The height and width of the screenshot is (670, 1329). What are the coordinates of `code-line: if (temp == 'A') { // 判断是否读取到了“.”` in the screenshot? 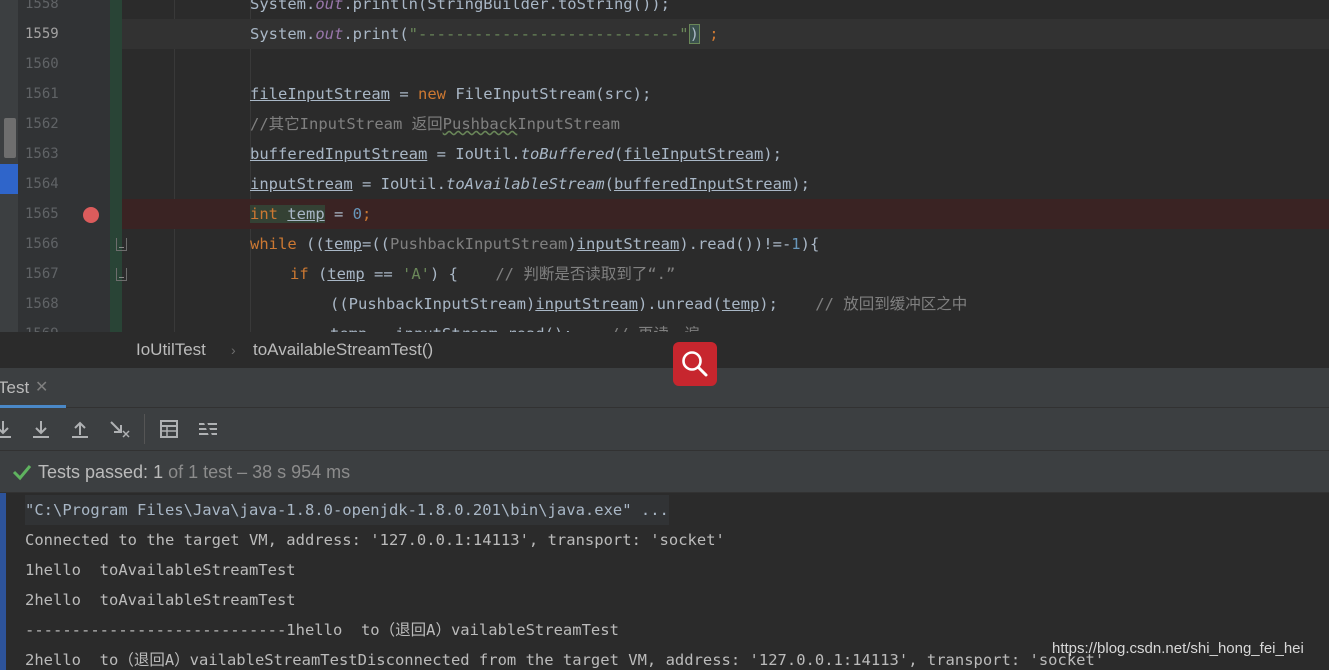 It's located at (725, 274).